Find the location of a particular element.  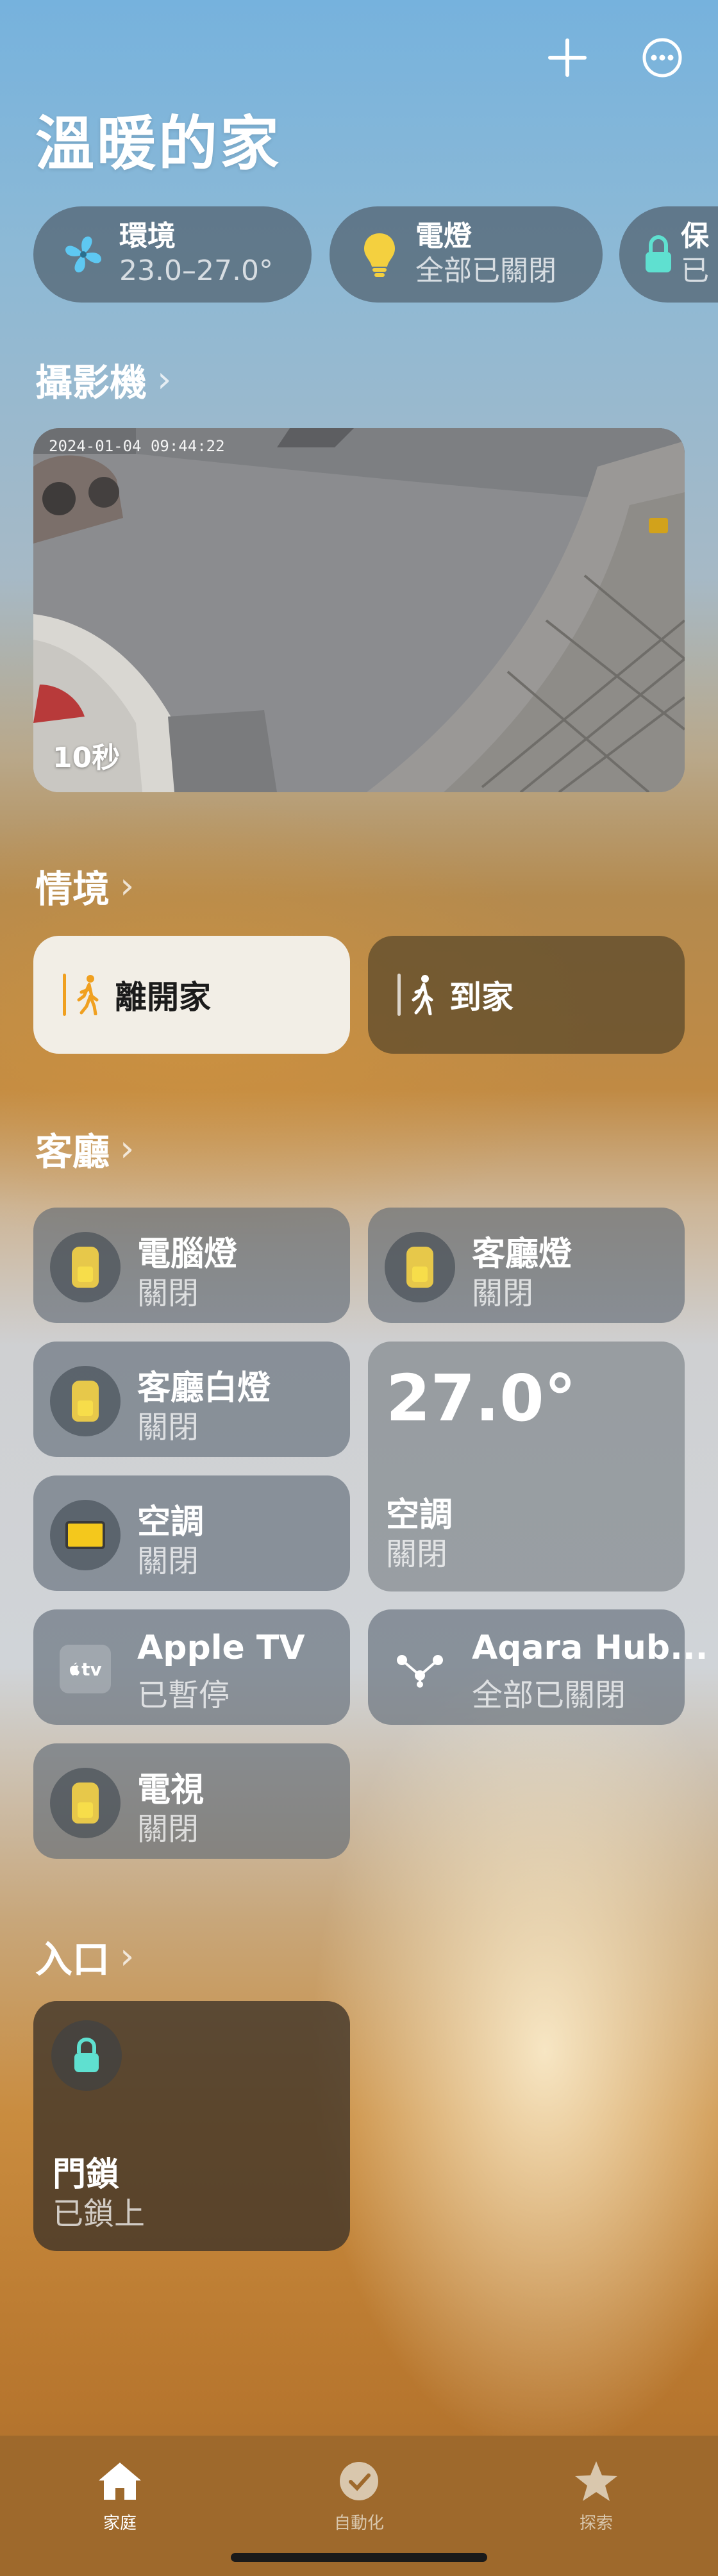

lightbulb-icon is located at coordinates (379, 254).